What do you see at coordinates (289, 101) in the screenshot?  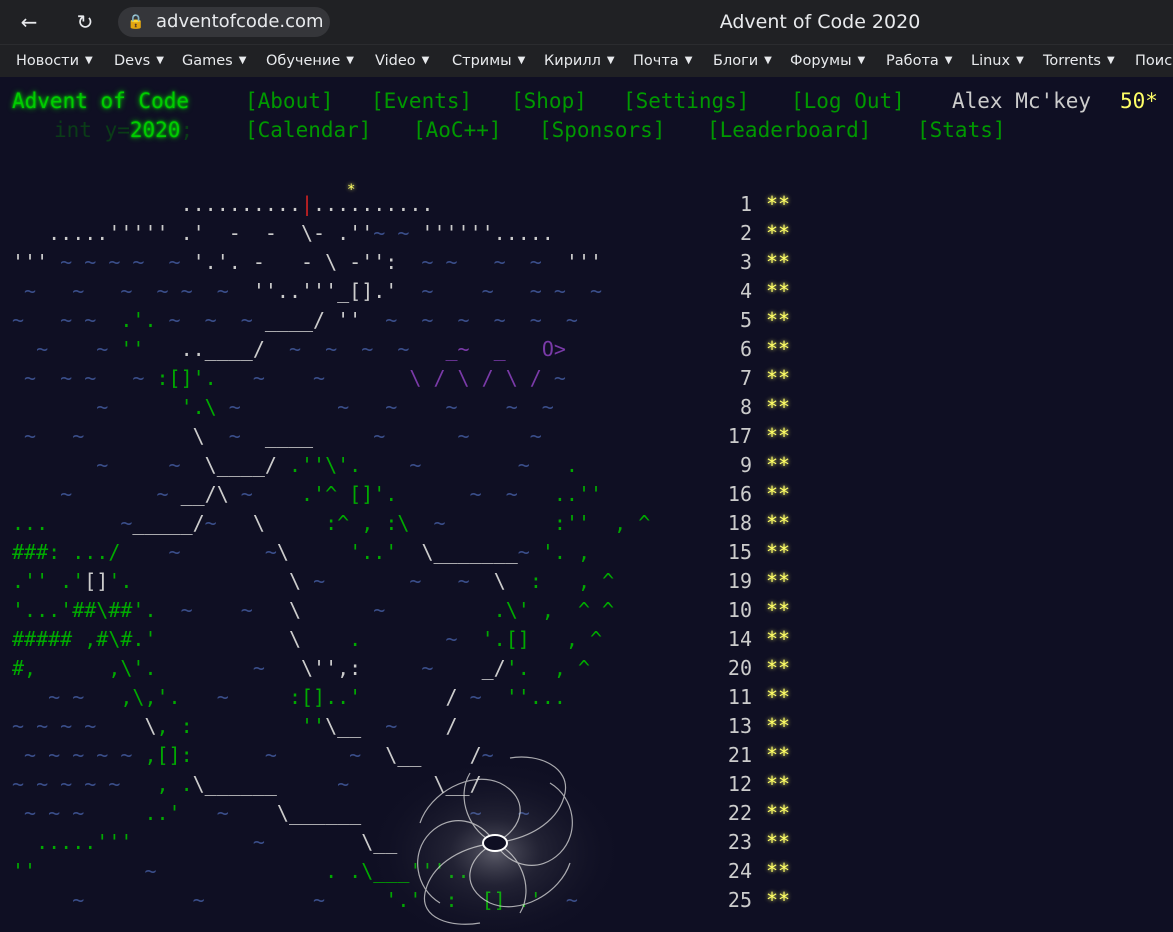 I see `nav-about-link: [About]` at bounding box center [289, 101].